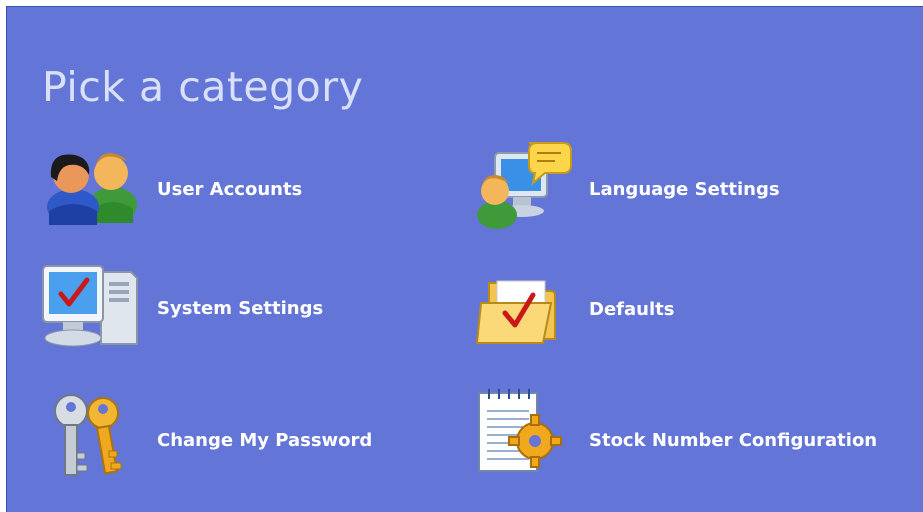 Image resolution: width=923 pixels, height=512 pixels. What do you see at coordinates (523, 309) in the screenshot?
I see `defaults-folder-icon` at bounding box center [523, 309].